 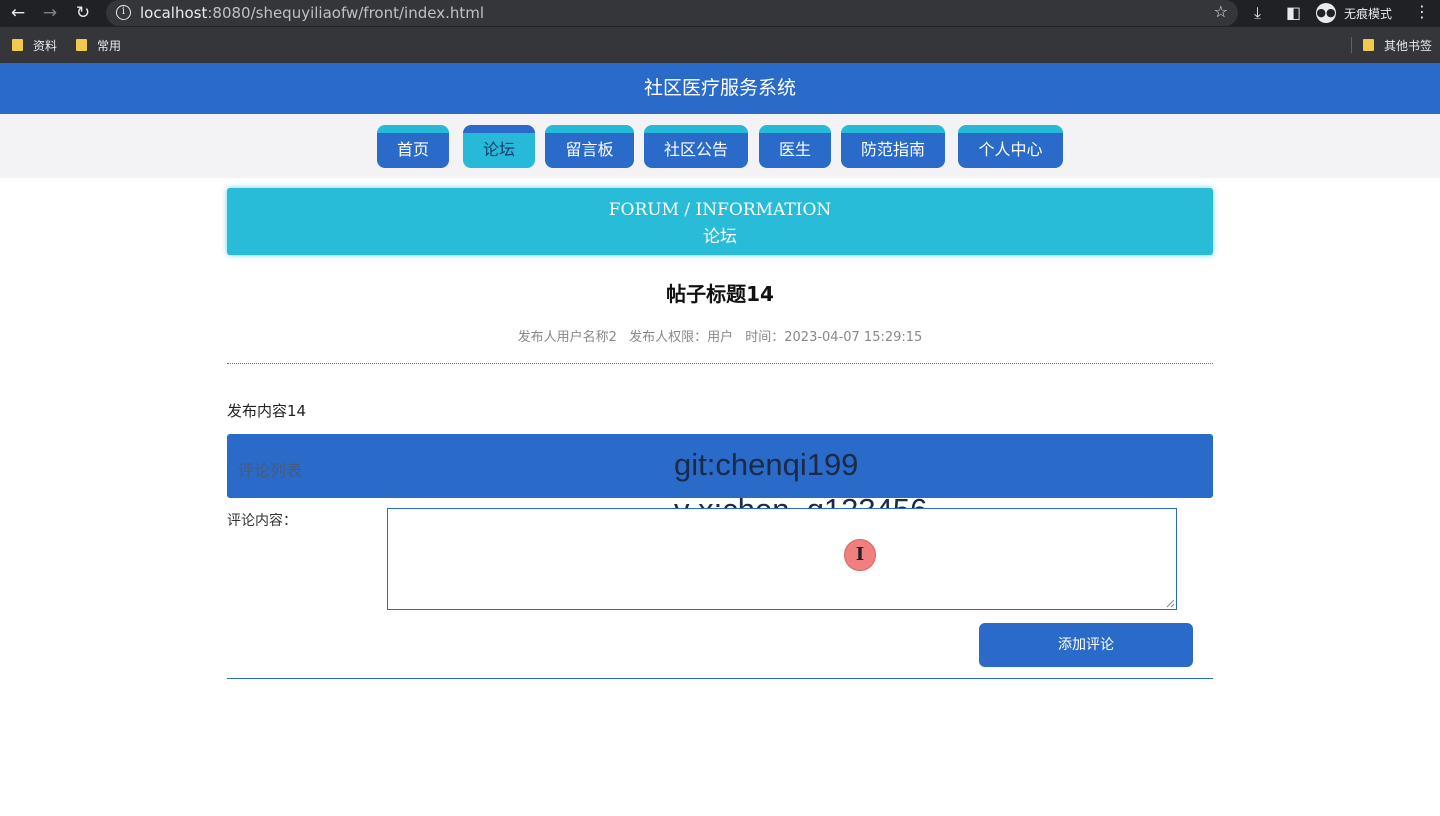 What do you see at coordinates (696, 146) in the screenshot?
I see `nav-announcements: 社区公告` at bounding box center [696, 146].